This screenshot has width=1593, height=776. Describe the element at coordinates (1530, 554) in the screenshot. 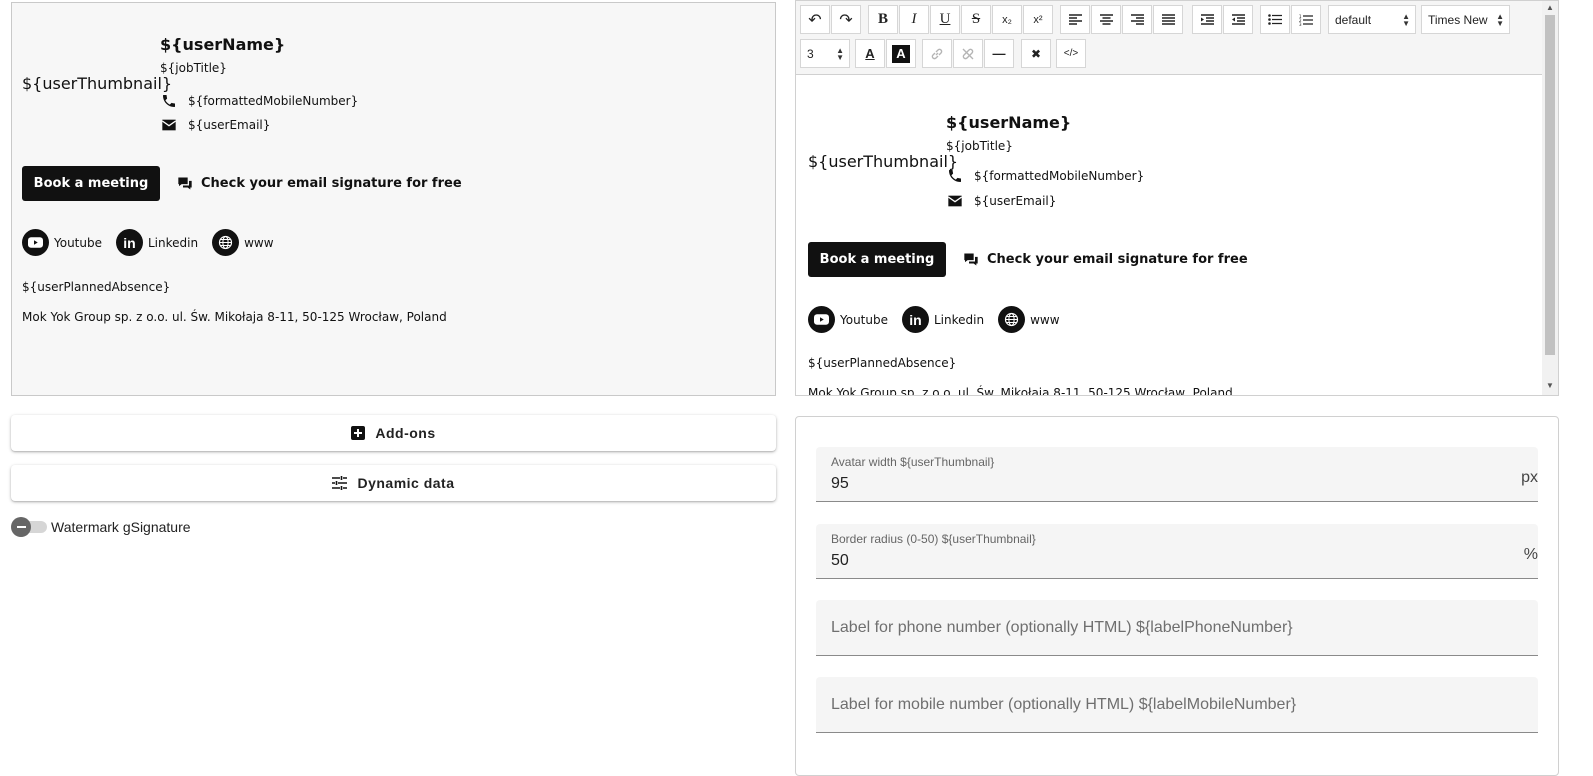

I see `field-suffix: %` at that location.